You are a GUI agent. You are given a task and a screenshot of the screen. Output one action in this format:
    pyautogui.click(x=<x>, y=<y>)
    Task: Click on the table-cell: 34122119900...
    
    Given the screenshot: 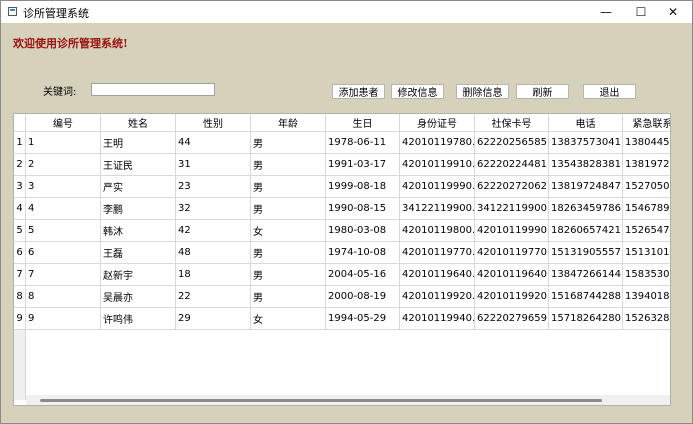 What is the action you would take?
    pyautogui.click(x=437, y=209)
    